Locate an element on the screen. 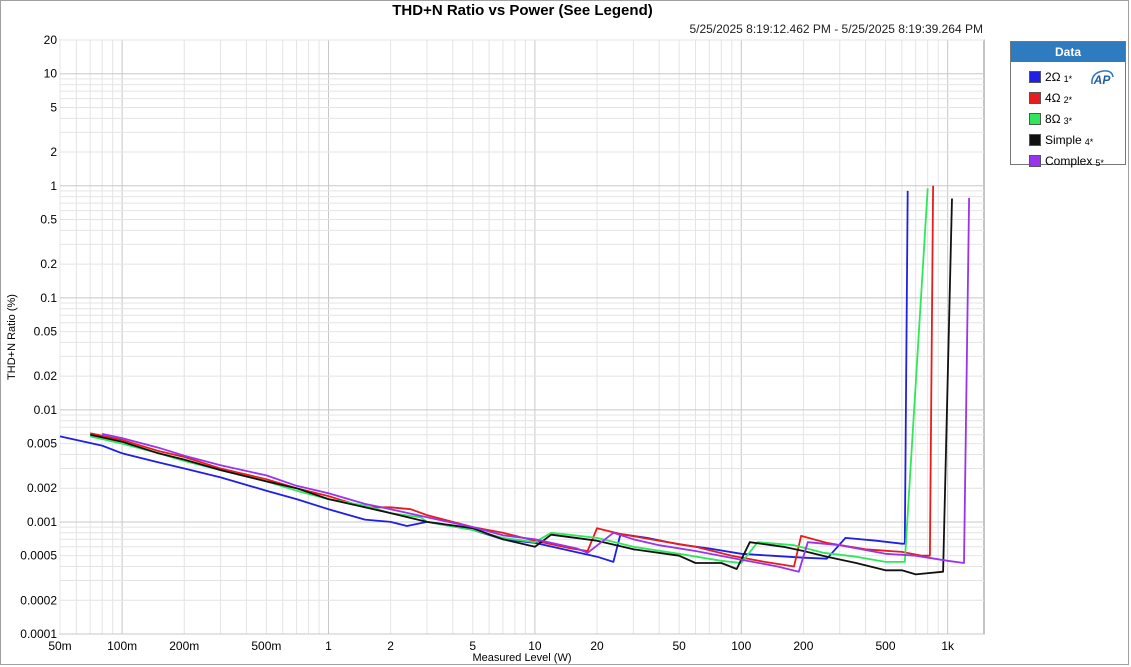 The width and height of the screenshot is (1131, 667). y-axis-label: THD+N Ratio (%) is located at coordinates (12, 337).